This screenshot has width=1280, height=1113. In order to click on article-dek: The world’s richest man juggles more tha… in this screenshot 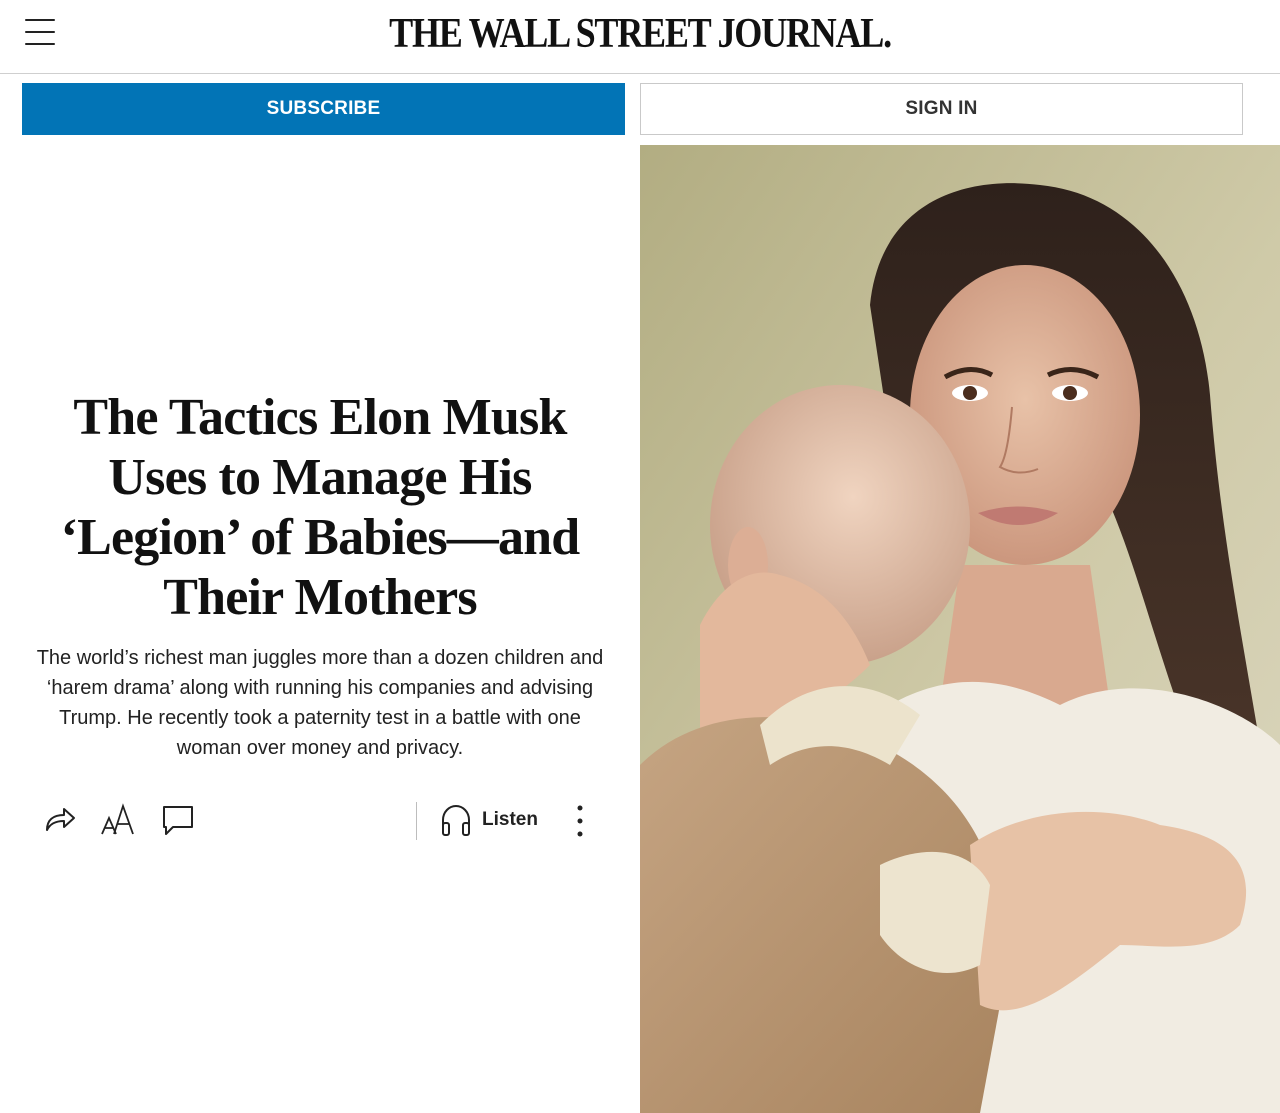, I will do `click(320, 703)`.